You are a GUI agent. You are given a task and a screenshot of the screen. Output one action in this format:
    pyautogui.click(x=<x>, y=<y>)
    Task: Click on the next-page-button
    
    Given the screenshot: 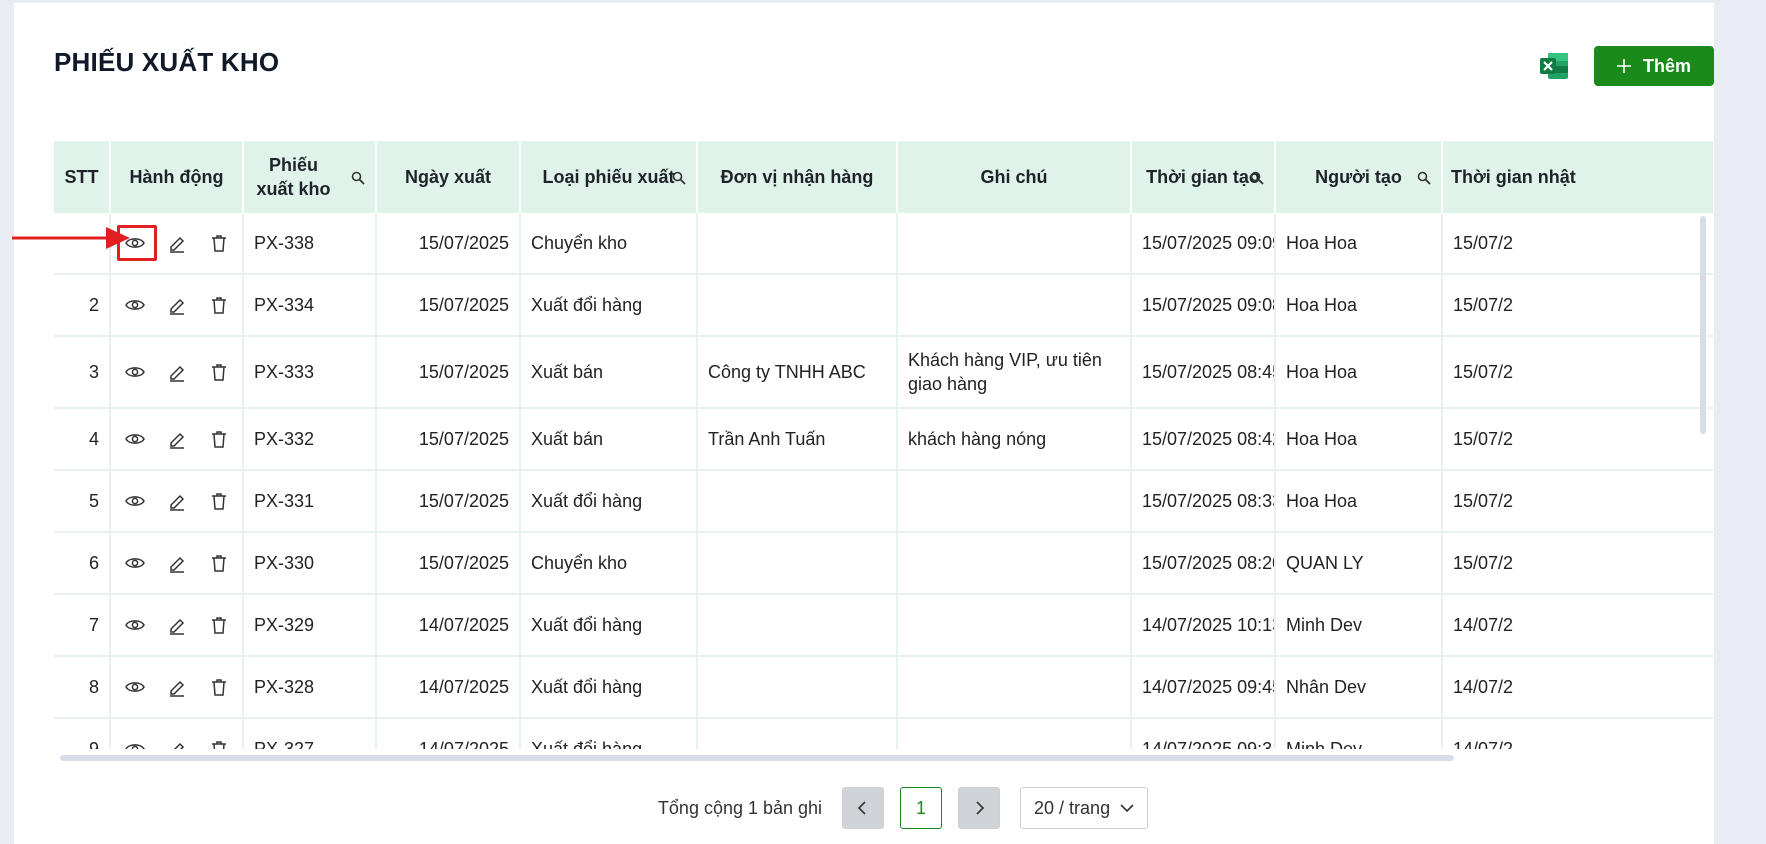 What is the action you would take?
    pyautogui.click(x=979, y=808)
    